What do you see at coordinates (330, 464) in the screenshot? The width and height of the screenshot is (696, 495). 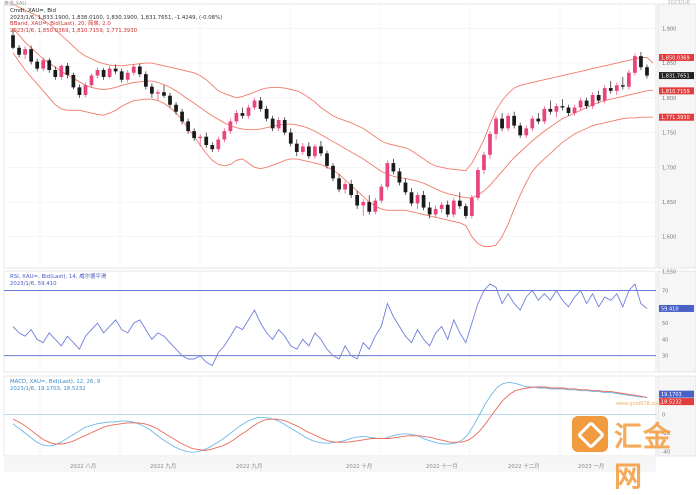 I see `x-axis-strip` at bounding box center [330, 464].